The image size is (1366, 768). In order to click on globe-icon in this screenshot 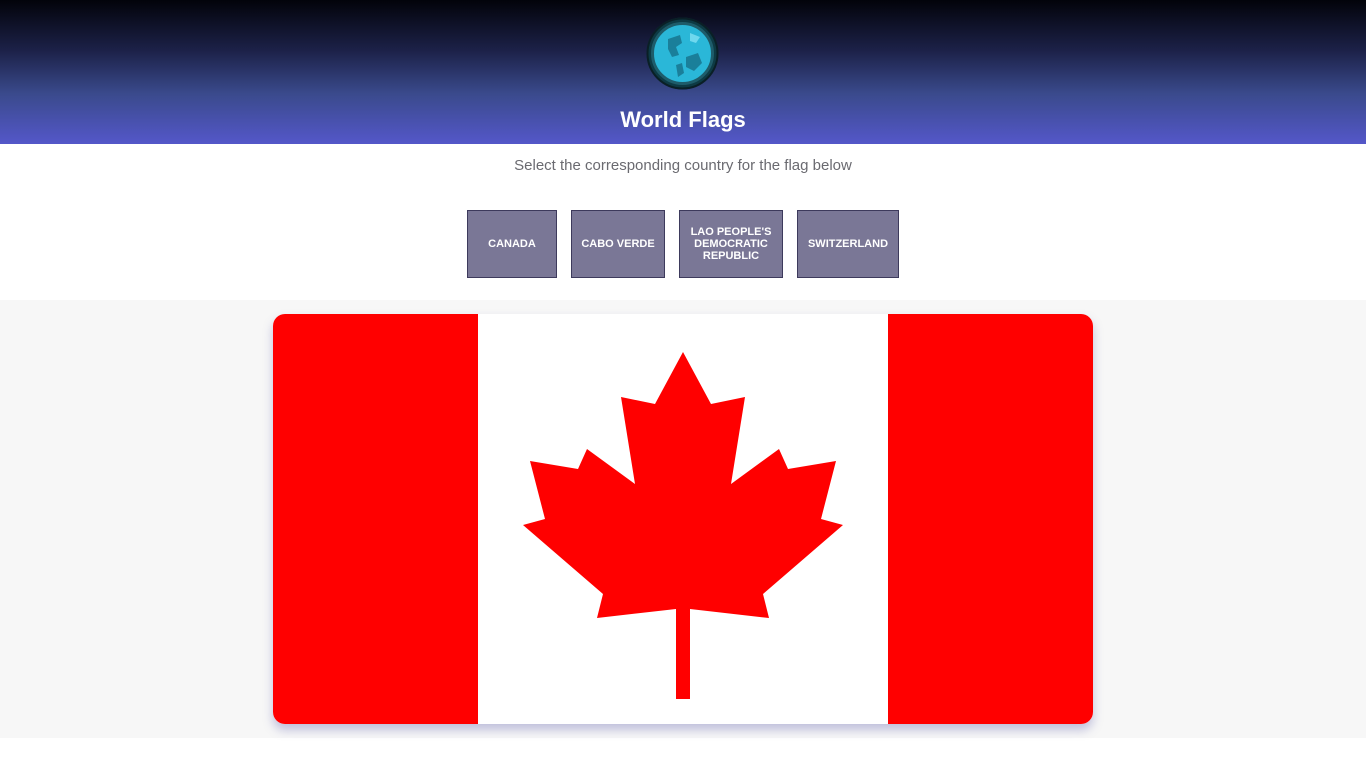, I will do `click(682, 53)`.